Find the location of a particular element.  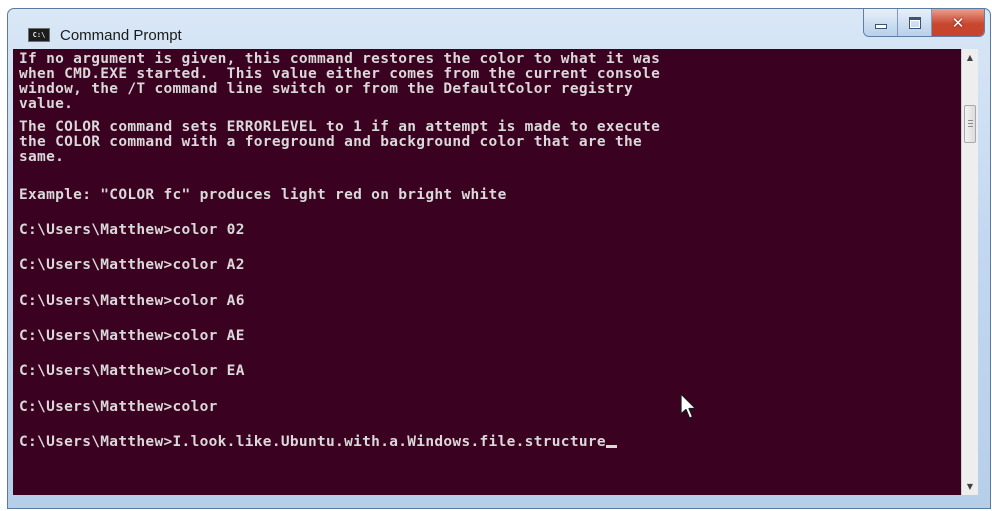

maximize-icon is located at coordinates (914, 22).